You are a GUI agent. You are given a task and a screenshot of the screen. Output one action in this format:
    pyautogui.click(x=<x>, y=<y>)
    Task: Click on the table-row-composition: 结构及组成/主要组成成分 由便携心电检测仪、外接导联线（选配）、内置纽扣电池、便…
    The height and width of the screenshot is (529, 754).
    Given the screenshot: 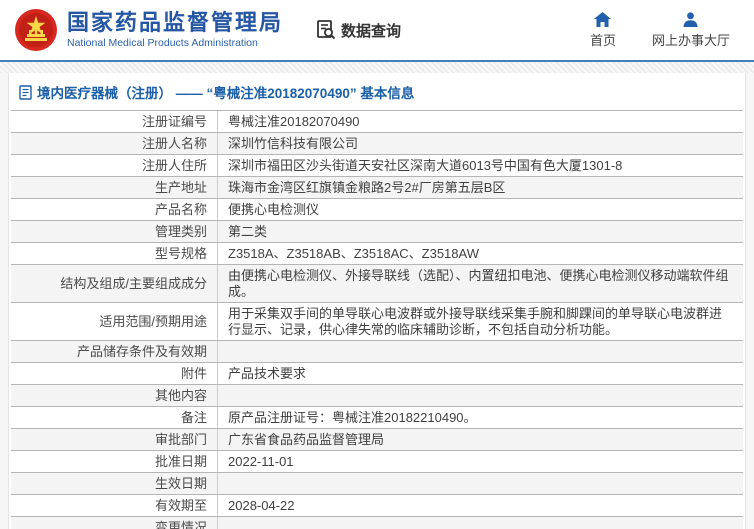 What is the action you would take?
    pyautogui.click(x=377, y=283)
    